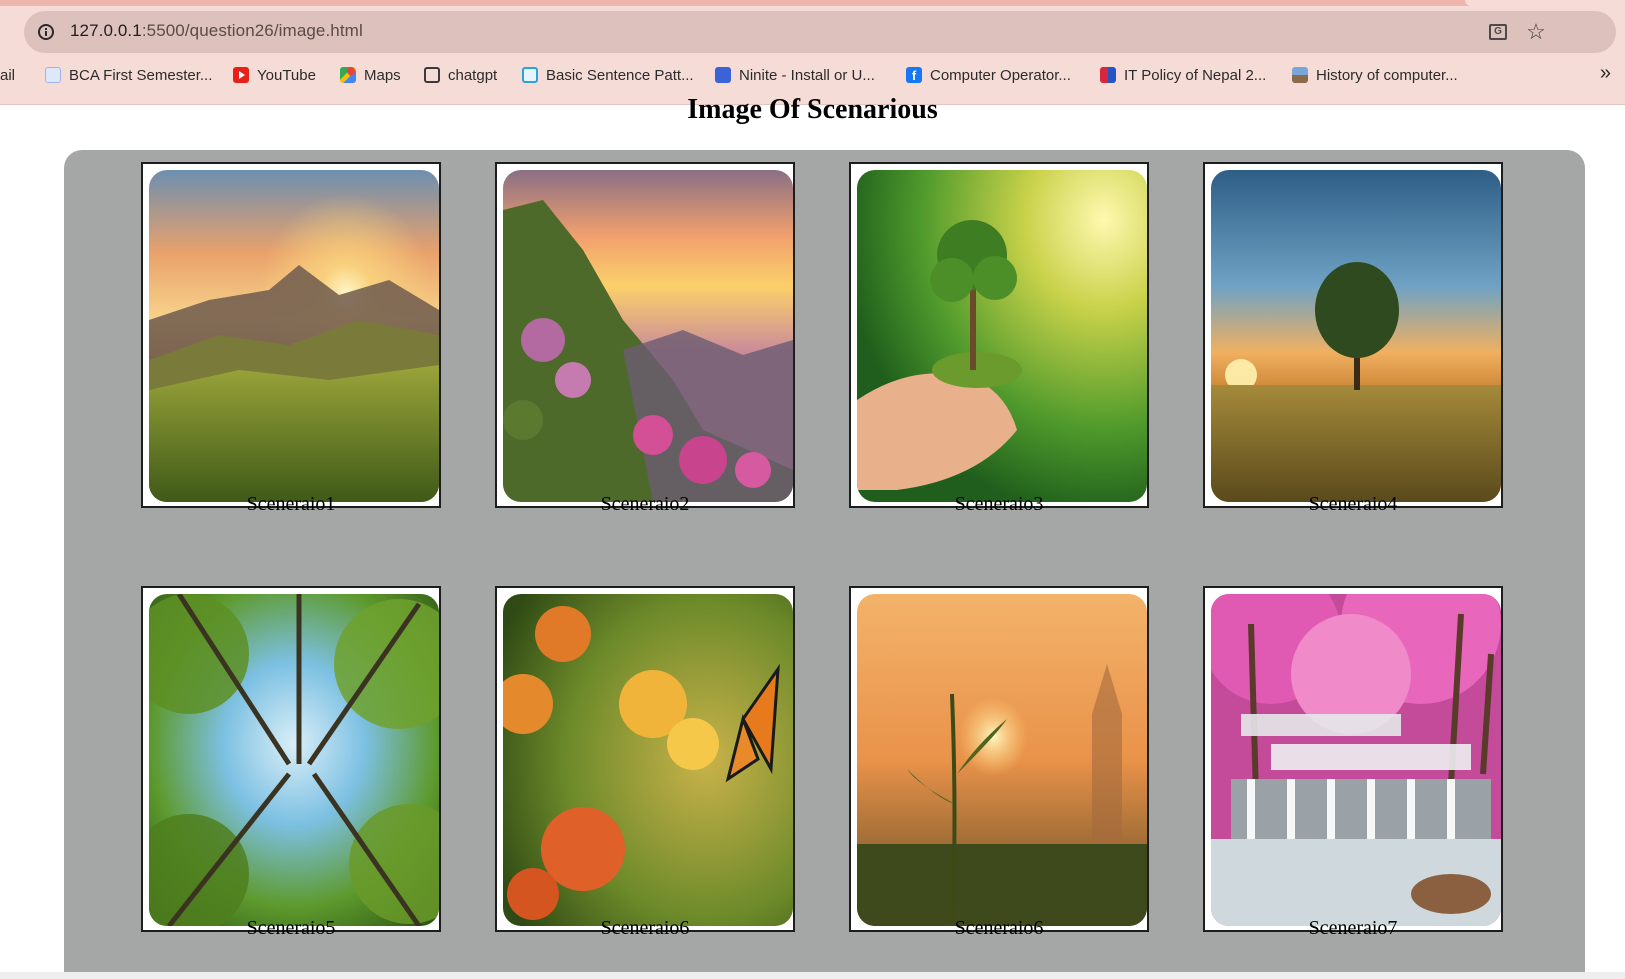 This screenshot has width=1625, height=979. Describe the element at coordinates (382, 75) in the screenshot. I see `bookmark-label: Maps` at that location.